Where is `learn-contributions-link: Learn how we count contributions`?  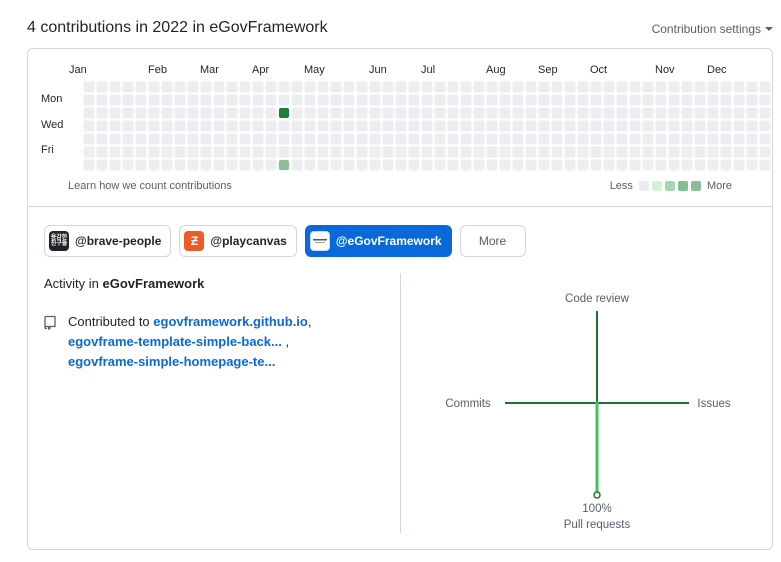 learn-contributions-link: Learn how we count contributions is located at coordinates (150, 186).